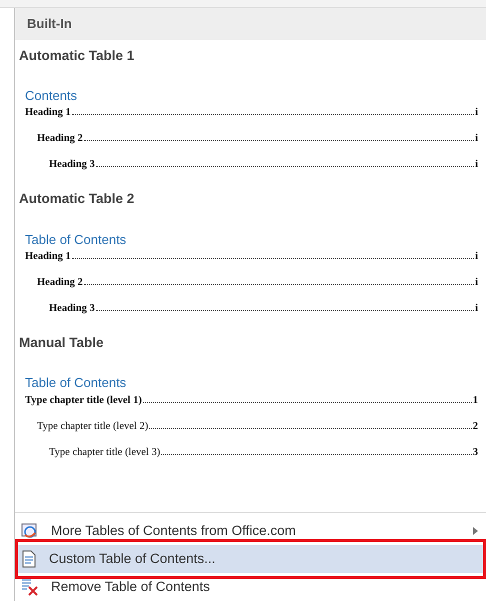 This screenshot has width=486, height=601. What do you see at coordinates (51, 95) in the screenshot?
I see `toc-title: Contents` at bounding box center [51, 95].